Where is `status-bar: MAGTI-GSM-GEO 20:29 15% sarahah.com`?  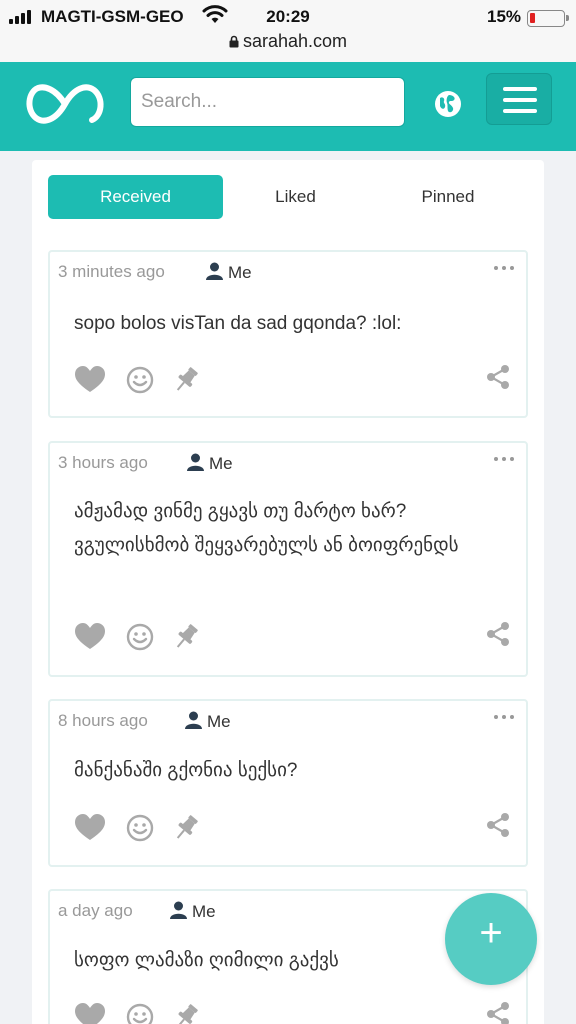 status-bar: MAGTI-GSM-GEO 20:29 15% sarahah.com is located at coordinates (288, 31).